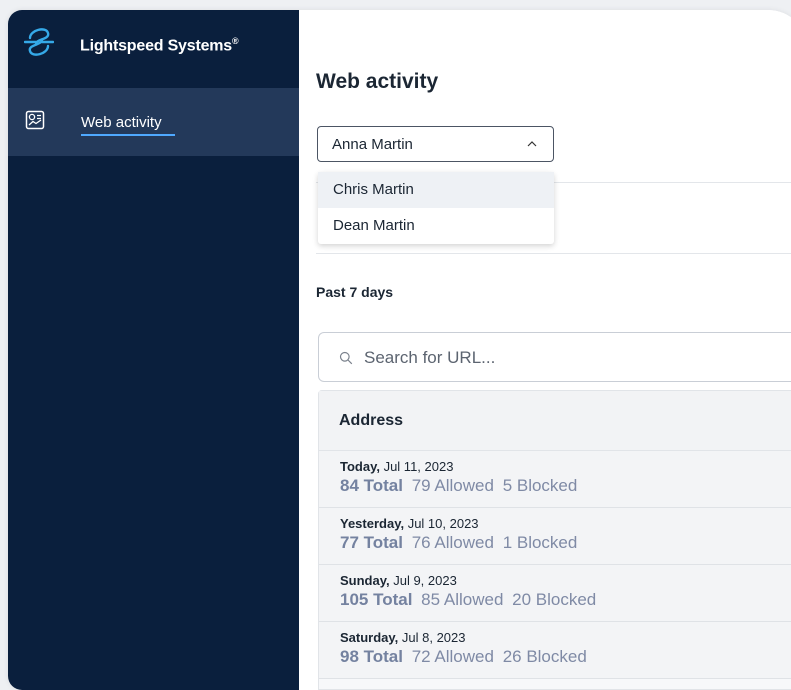  Describe the element at coordinates (435, 144) in the screenshot. I see `user-select: Anna Martin` at that location.